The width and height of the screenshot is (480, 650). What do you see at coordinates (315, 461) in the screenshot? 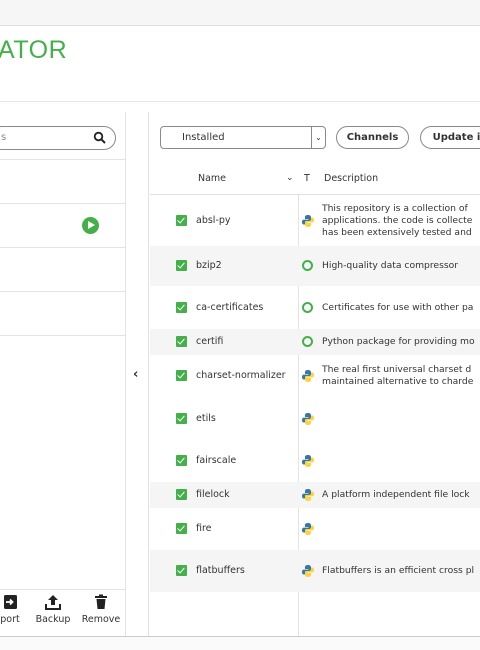
I see `table-row: fairscale` at bounding box center [315, 461].